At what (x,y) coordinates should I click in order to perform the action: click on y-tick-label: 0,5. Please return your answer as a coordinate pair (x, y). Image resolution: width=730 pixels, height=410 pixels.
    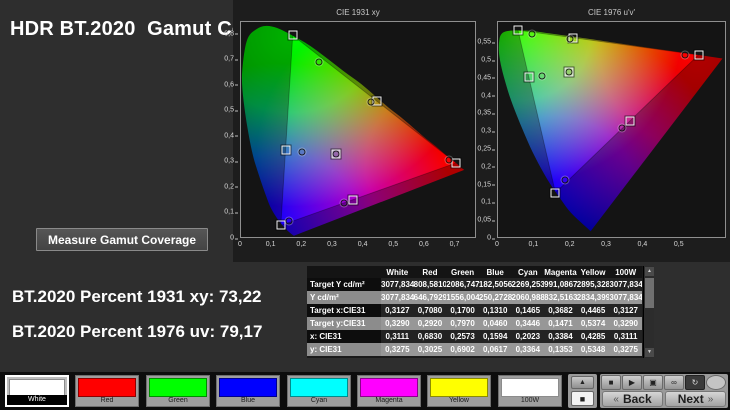
    Looking at the image, I should click on (227, 110).